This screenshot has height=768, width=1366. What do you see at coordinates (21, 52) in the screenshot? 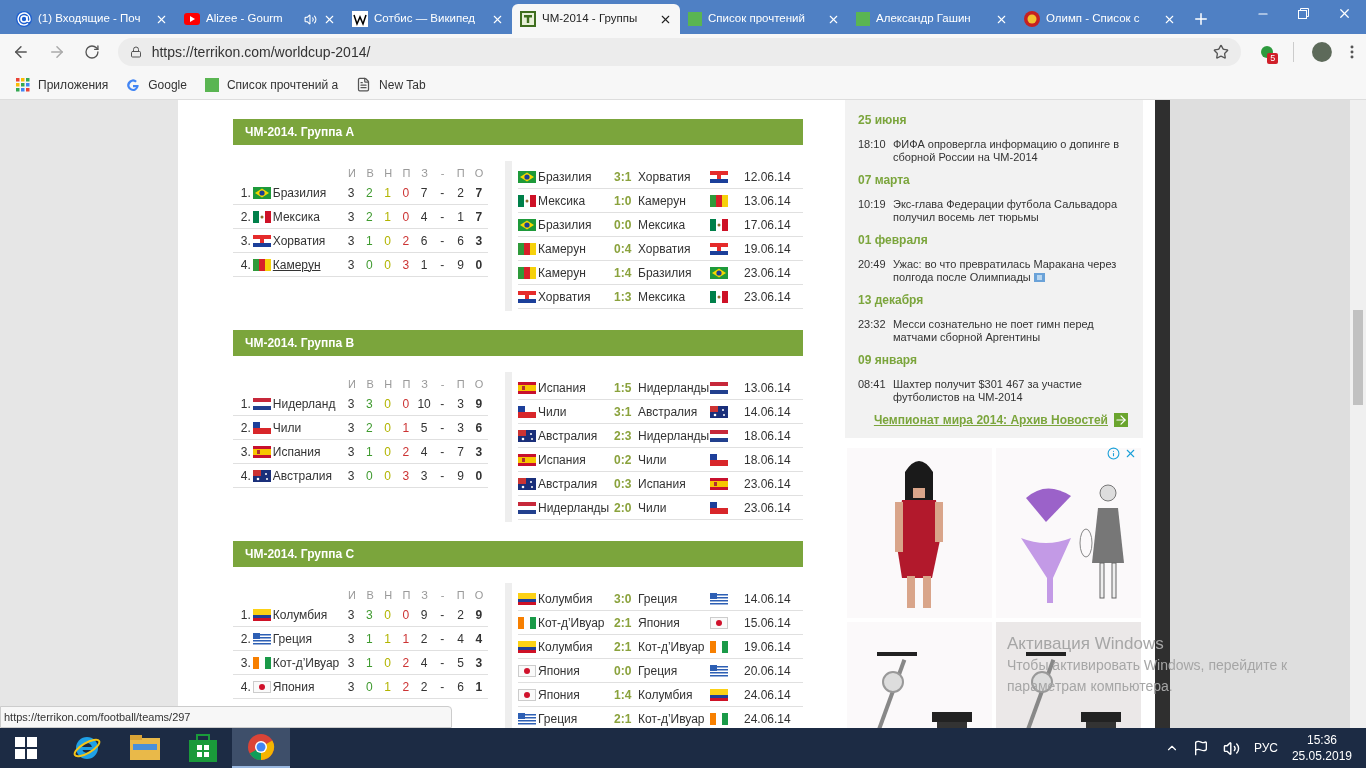
I see `back-icon` at bounding box center [21, 52].